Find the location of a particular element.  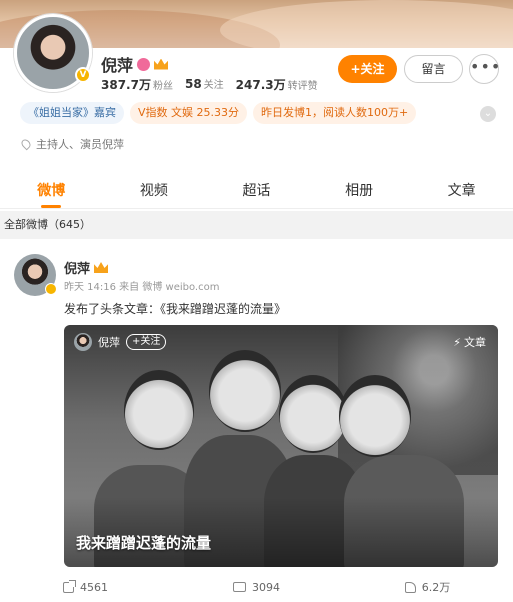

profile-name-row: 倪萍 is located at coordinates (135, 64).